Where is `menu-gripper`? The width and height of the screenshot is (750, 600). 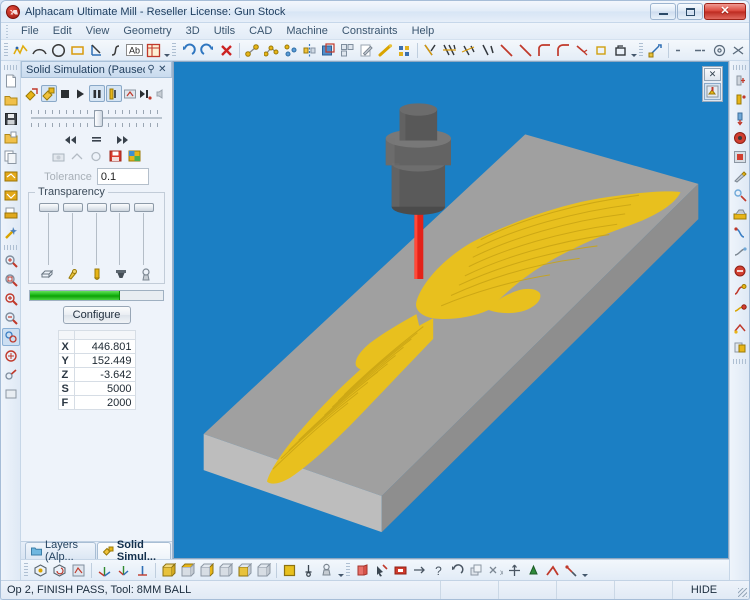
menu-gripper is located at coordinates (7, 31).